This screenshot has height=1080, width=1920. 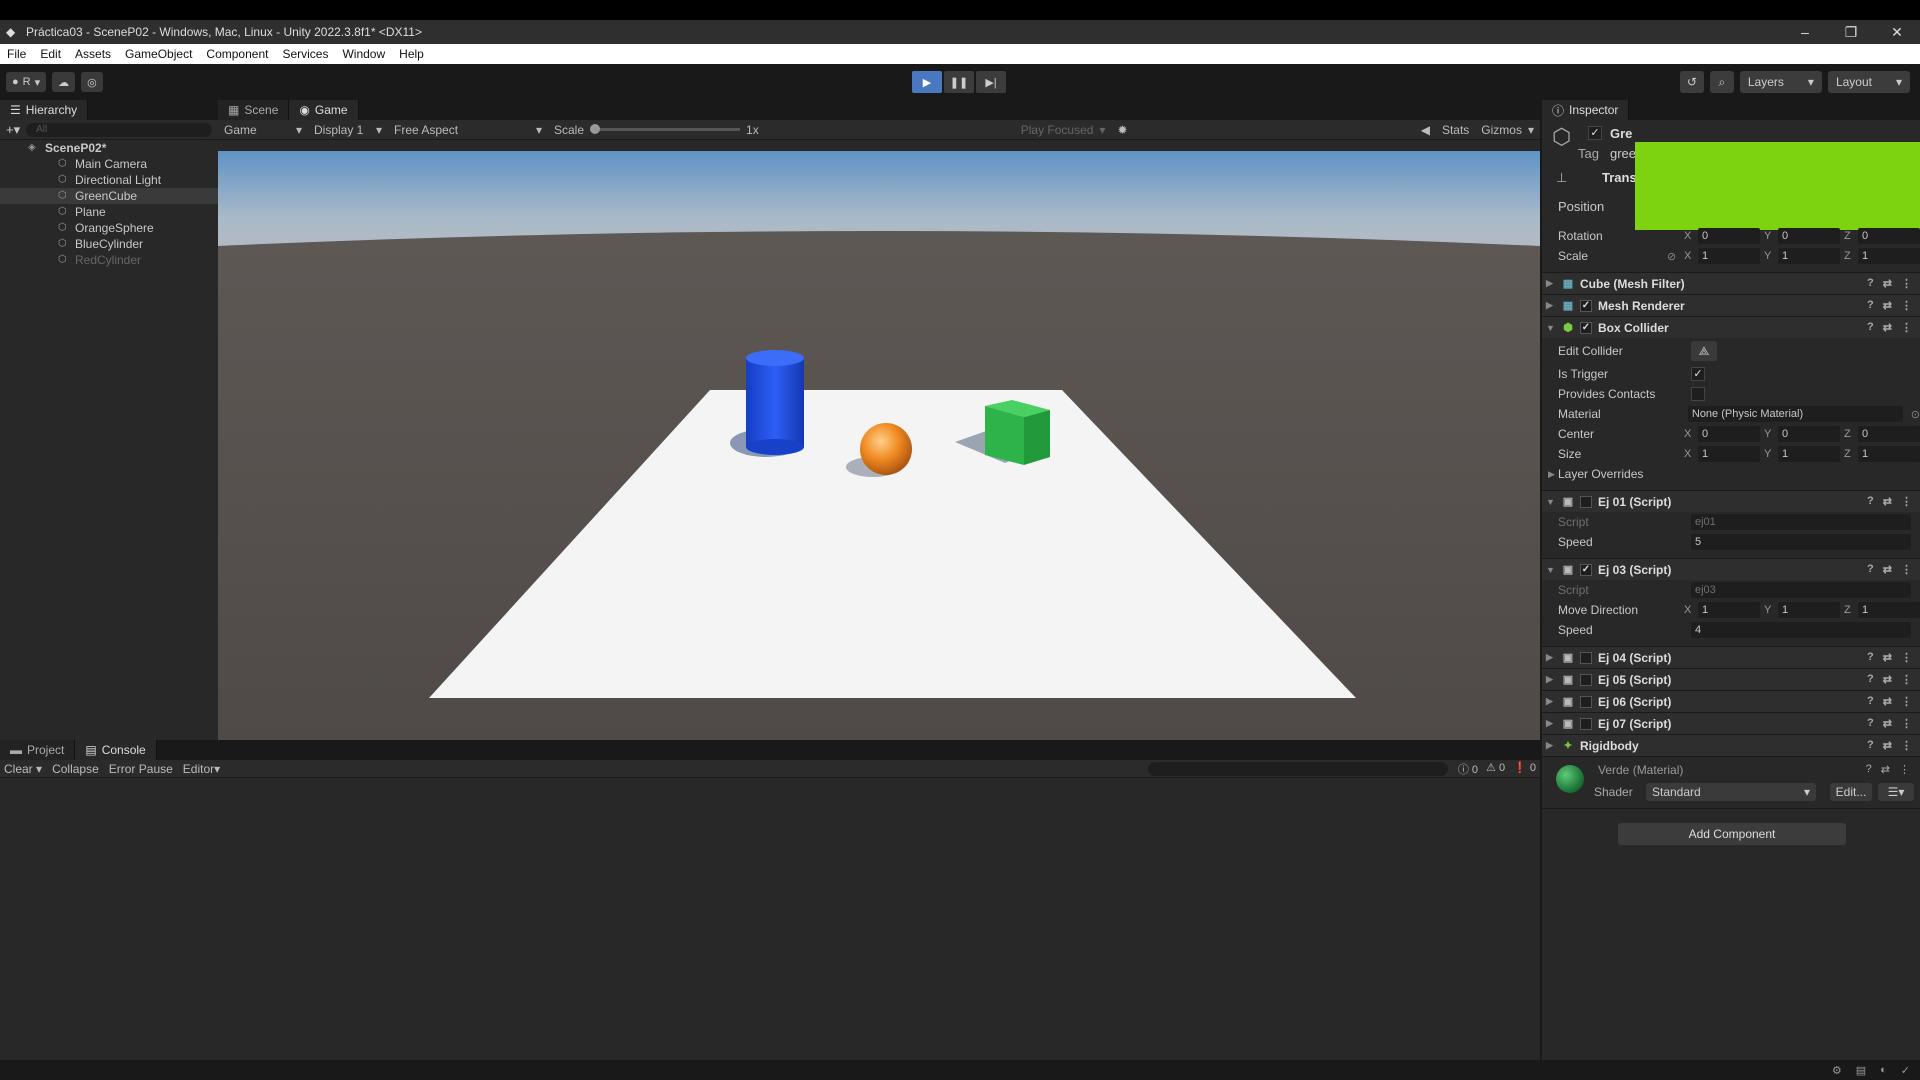 What do you see at coordinates (468, 130) in the screenshot?
I see `aspect-dropdown: Free Aspect ▾` at bounding box center [468, 130].